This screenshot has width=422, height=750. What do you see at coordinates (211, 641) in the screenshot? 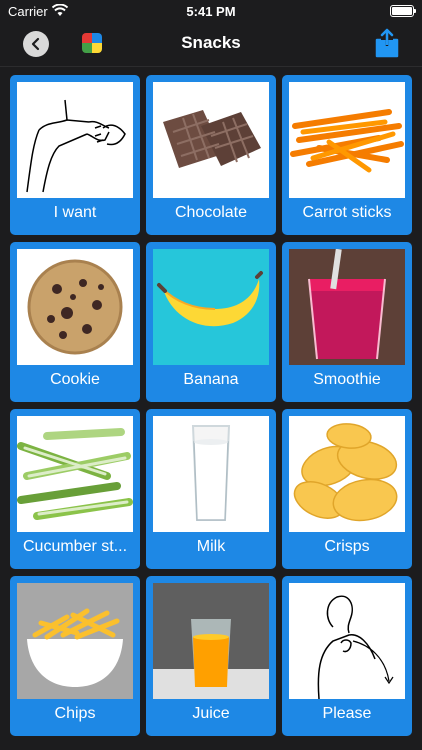
I see `juice-icon` at bounding box center [211, 641].